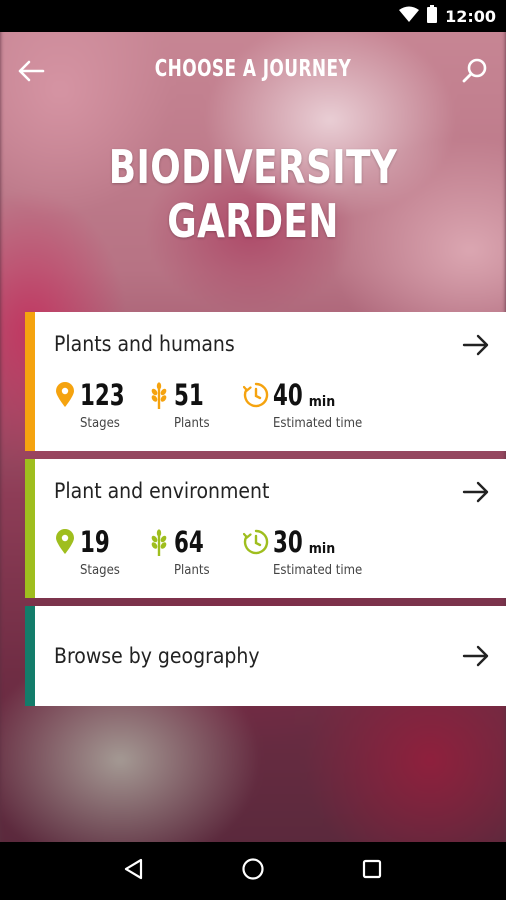  What do you see at coordinates (95, 542) in the screenshot?
I see `stages-value: 19` at bounding box center [95, 542].